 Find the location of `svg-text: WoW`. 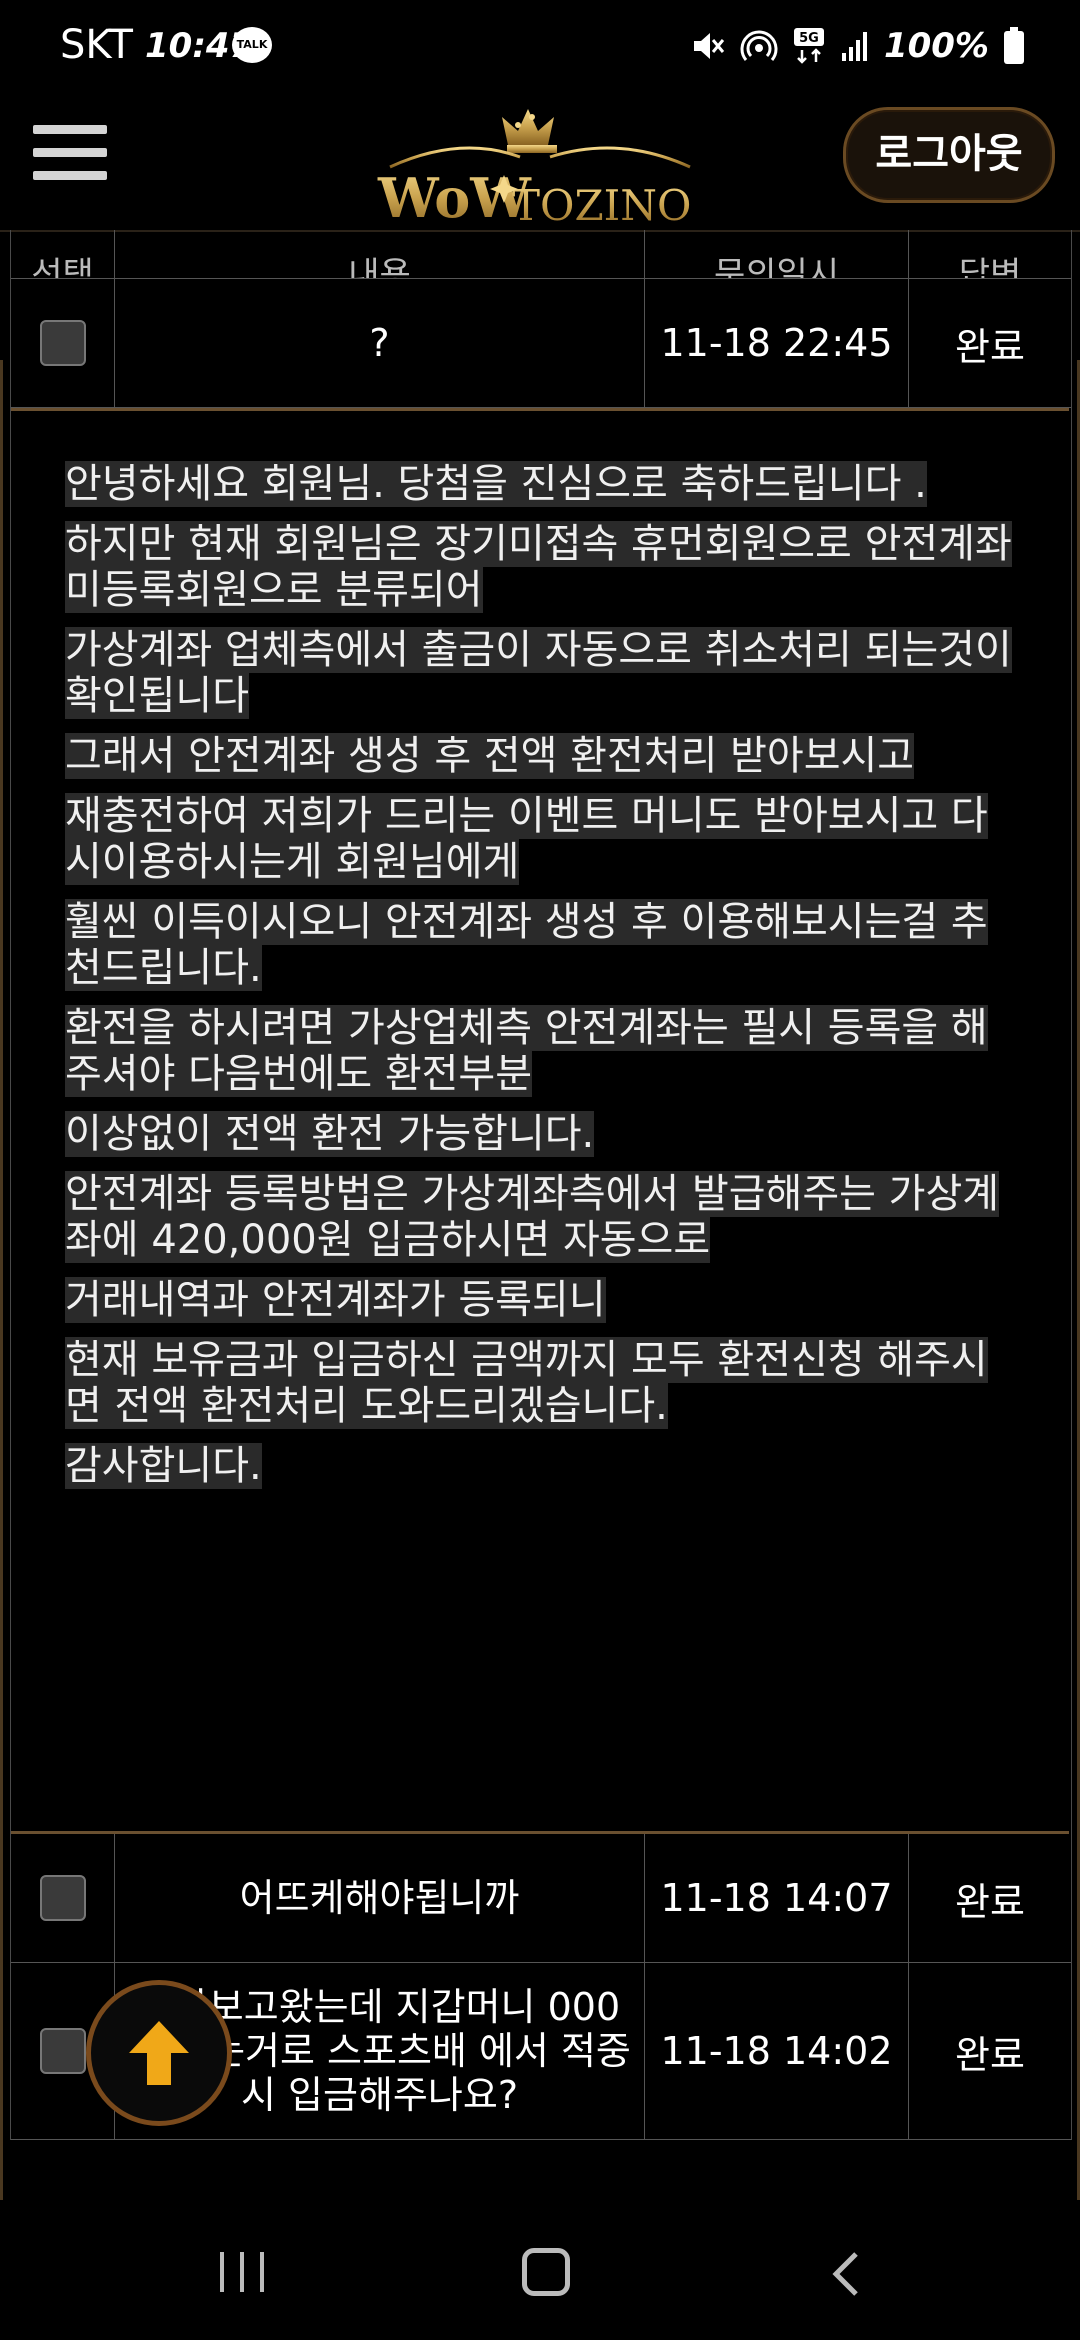

svg-text: WoW is located at coordinates (454, 198).